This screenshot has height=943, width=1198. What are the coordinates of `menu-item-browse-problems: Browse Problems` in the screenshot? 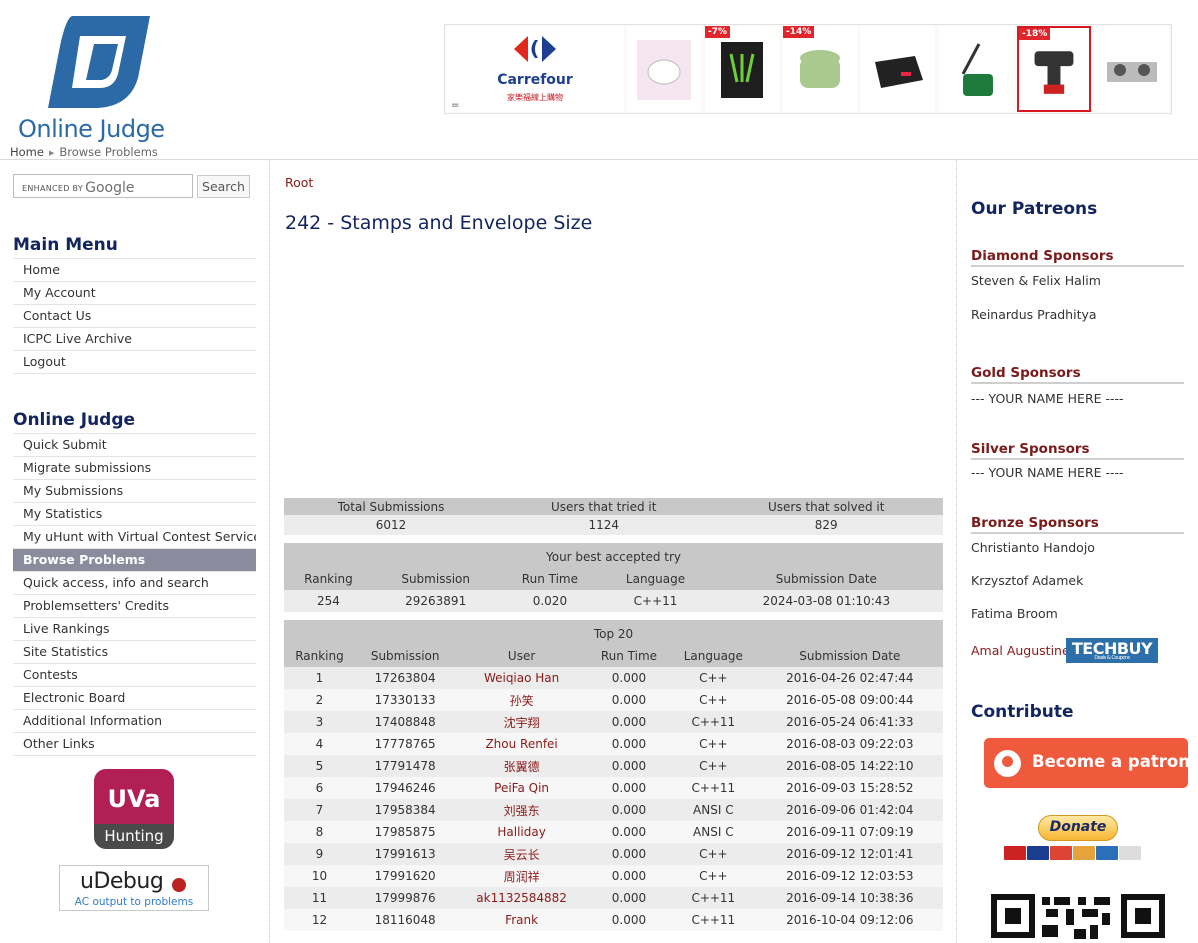 It's located at (134, 560).